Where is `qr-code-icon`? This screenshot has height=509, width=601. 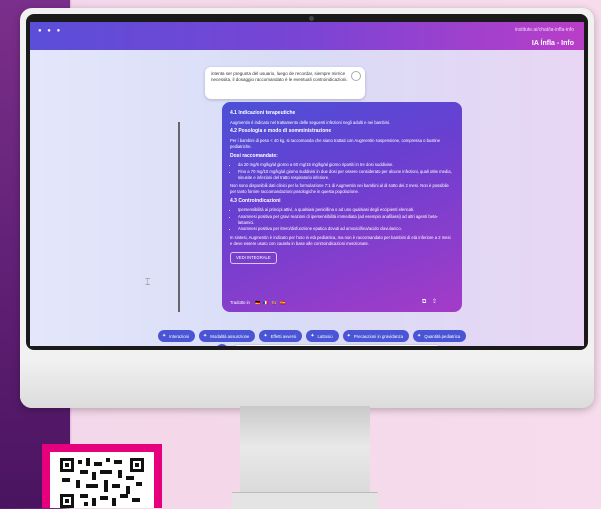 qr-code-icon is located at coordinates (102, 483).